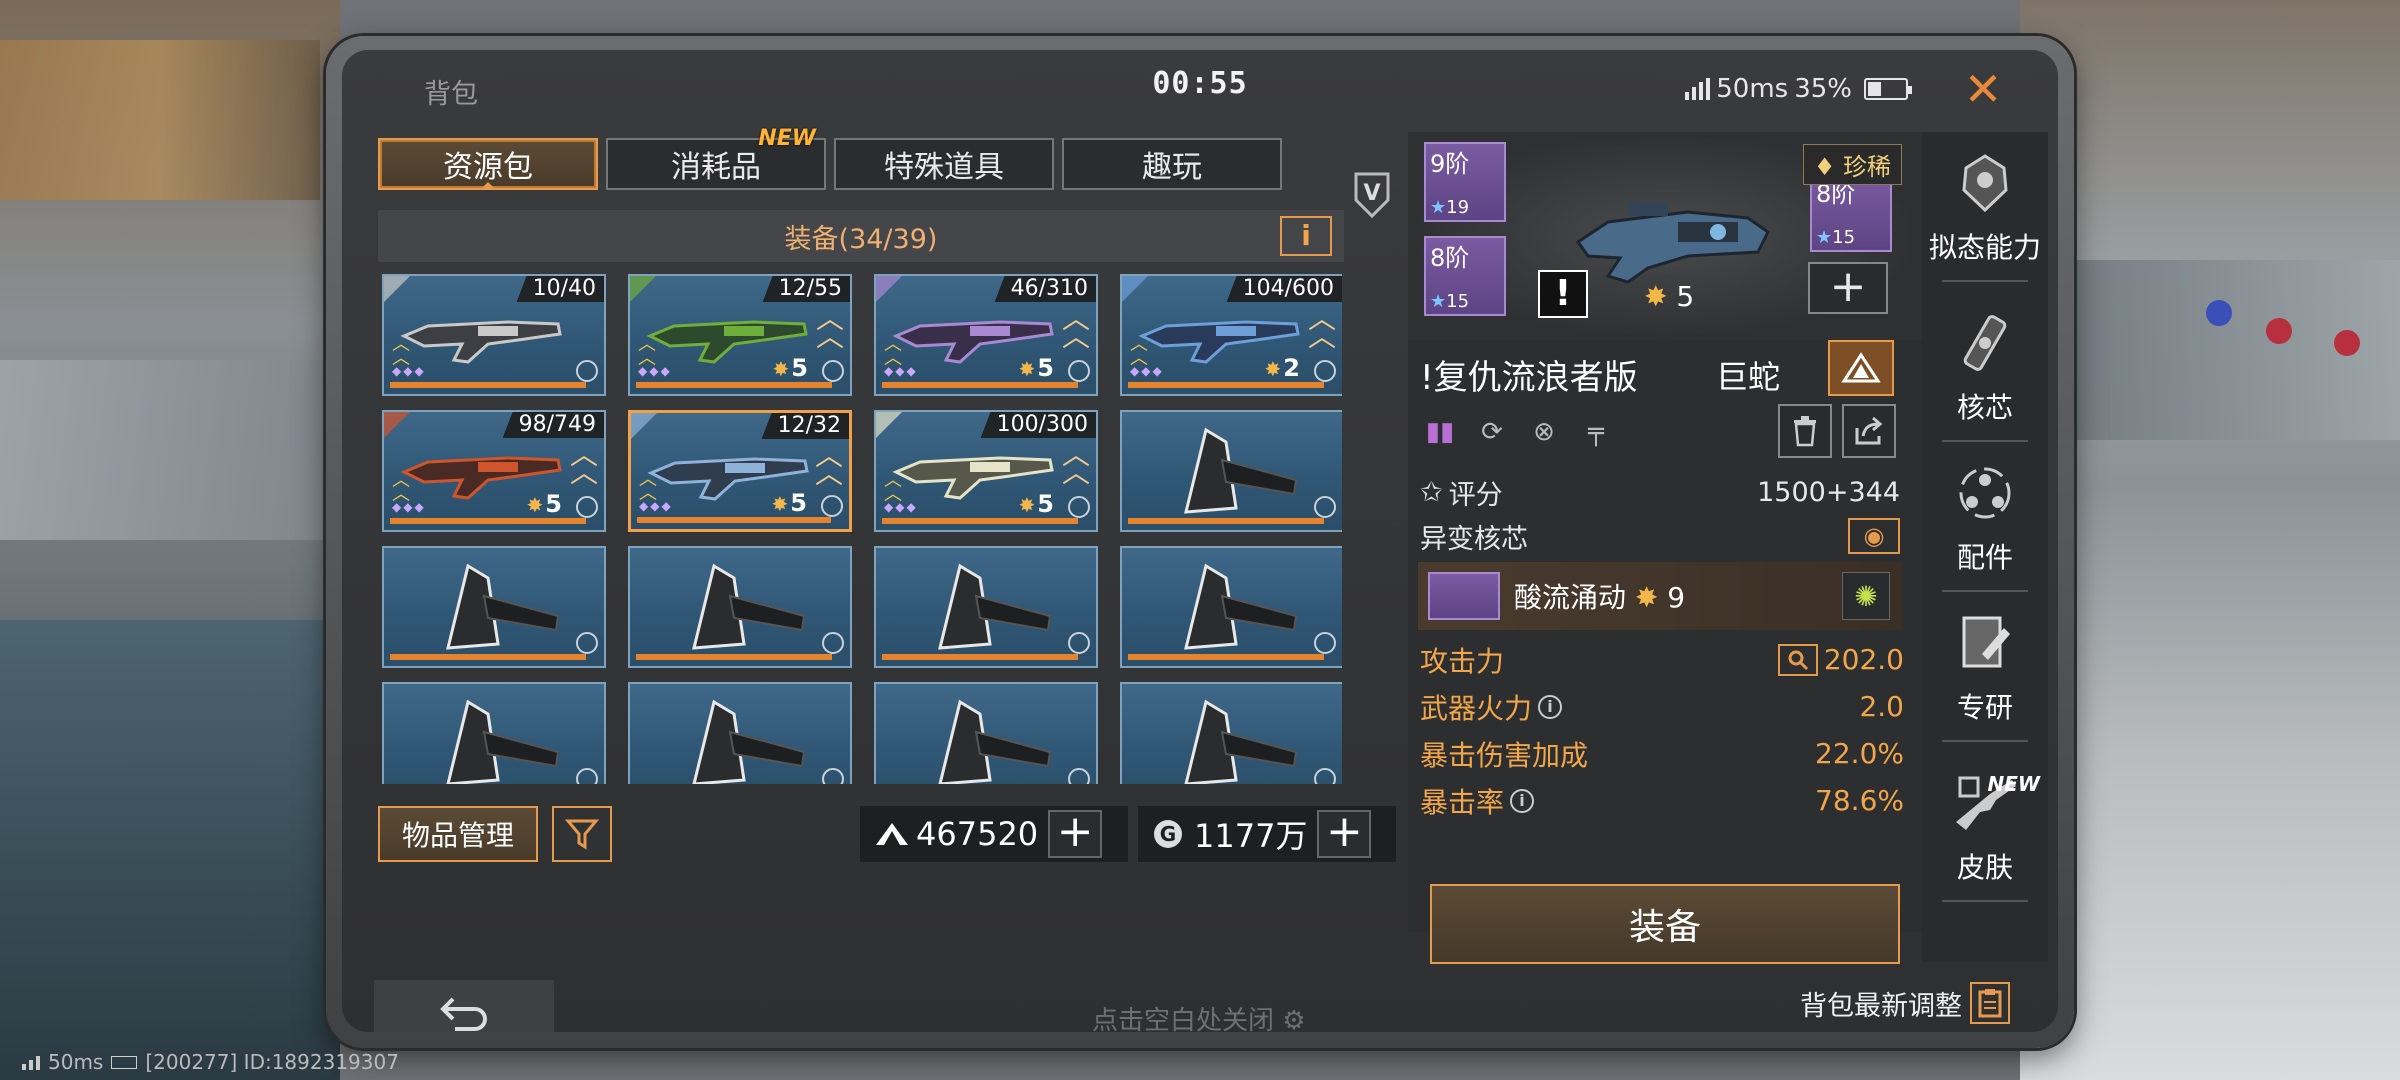 This screenshot has height=1080, width=2400. I want to click on part-slot-1: 9阶 ★19, so click(1465, 182).